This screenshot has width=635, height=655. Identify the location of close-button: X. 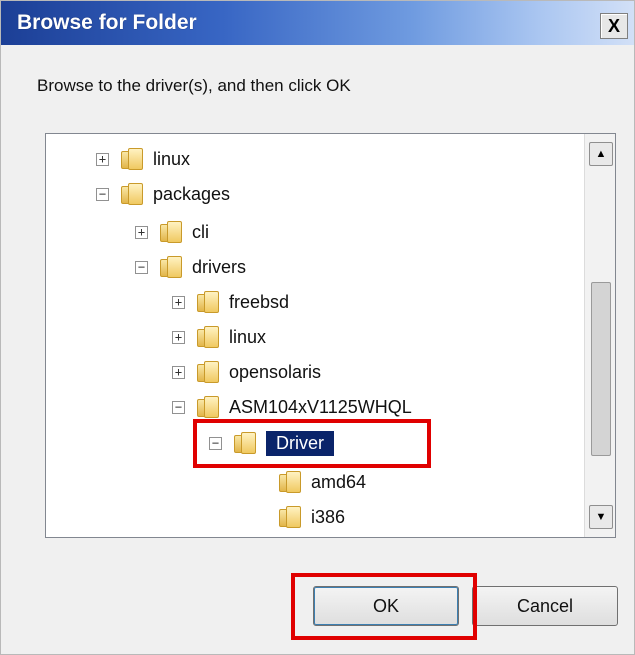
(614, 26).